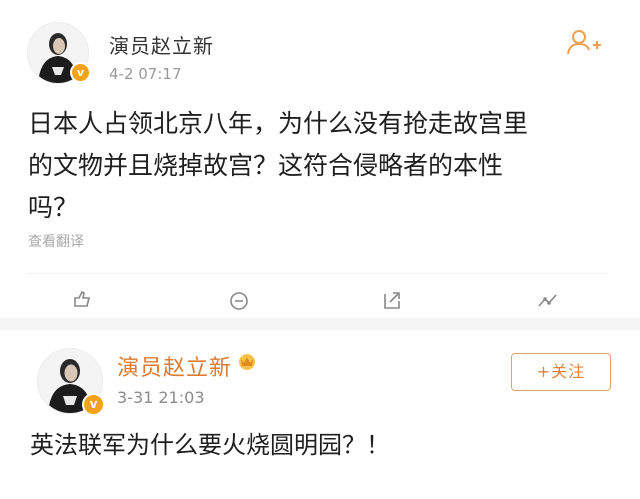  I want to click on comment-icon, so click(239, 300).